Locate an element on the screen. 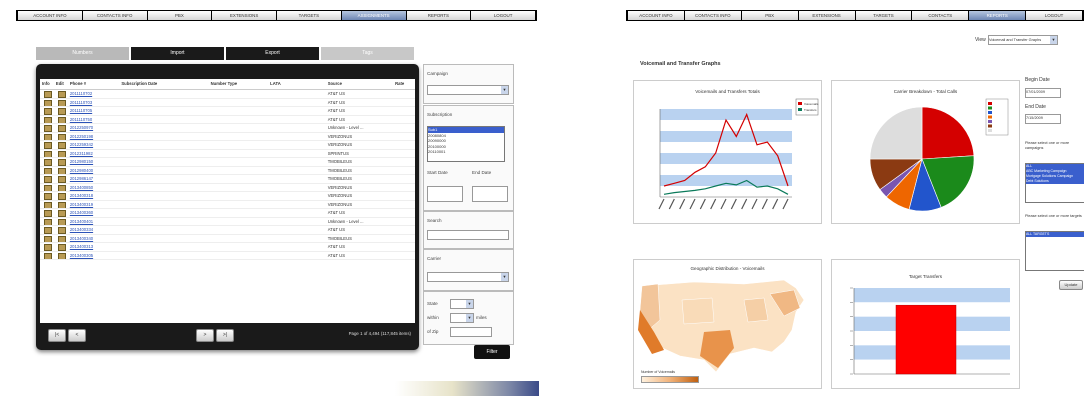 This screenshot has height=396, width=1084. right-nav-tab: CONTACTS is located at coordinates (940, 15).